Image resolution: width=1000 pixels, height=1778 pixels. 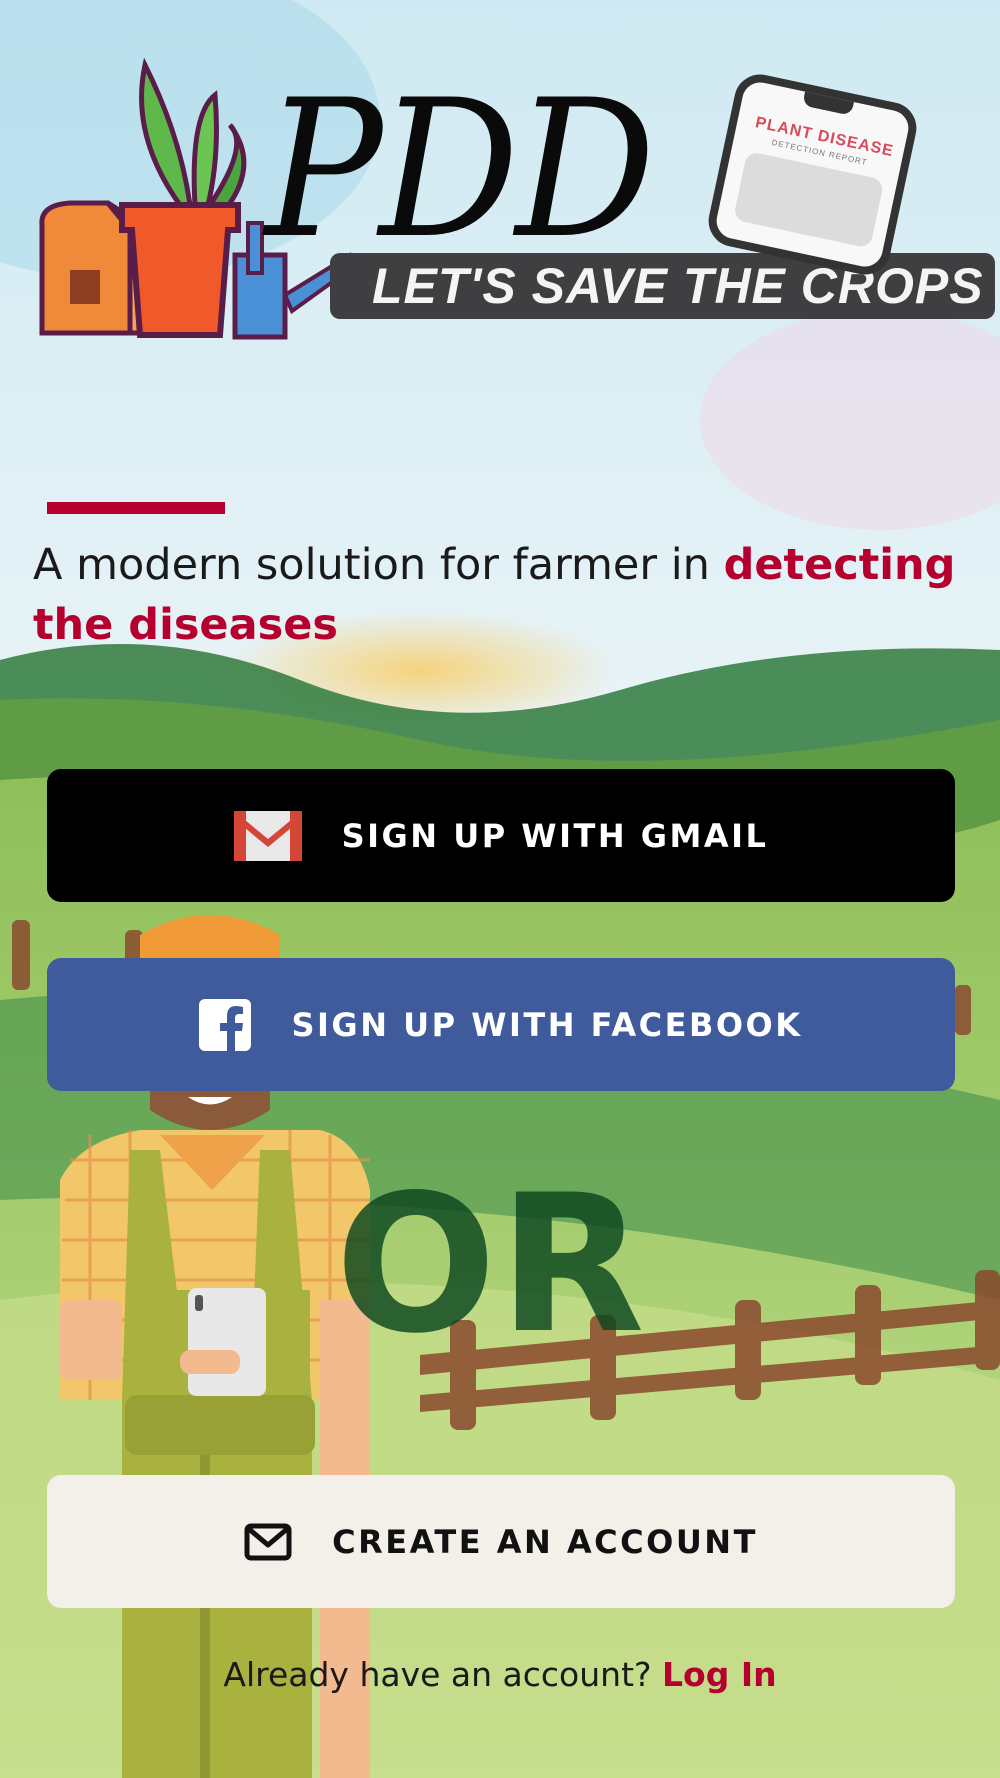 I want to click on gmail-icon, so click(x=267, y=835).